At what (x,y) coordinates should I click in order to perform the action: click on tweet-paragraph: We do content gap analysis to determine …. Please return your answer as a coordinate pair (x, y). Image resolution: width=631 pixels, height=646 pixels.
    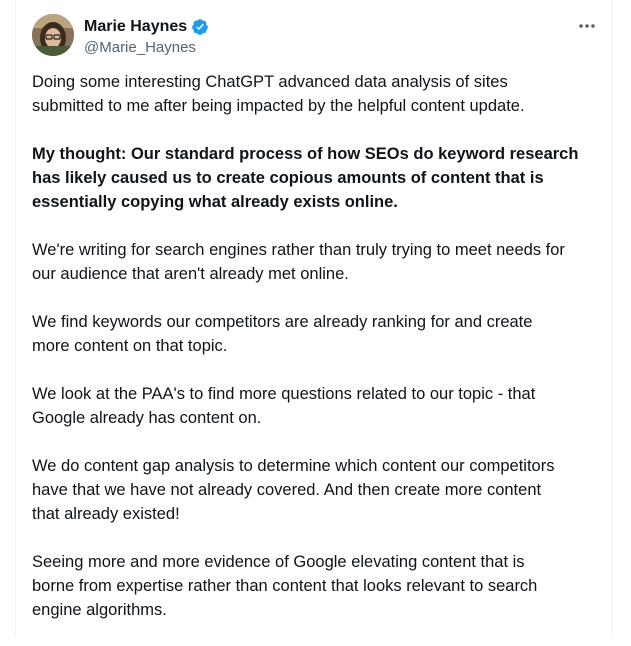
    Looking at the image, I should click on (293, 490).